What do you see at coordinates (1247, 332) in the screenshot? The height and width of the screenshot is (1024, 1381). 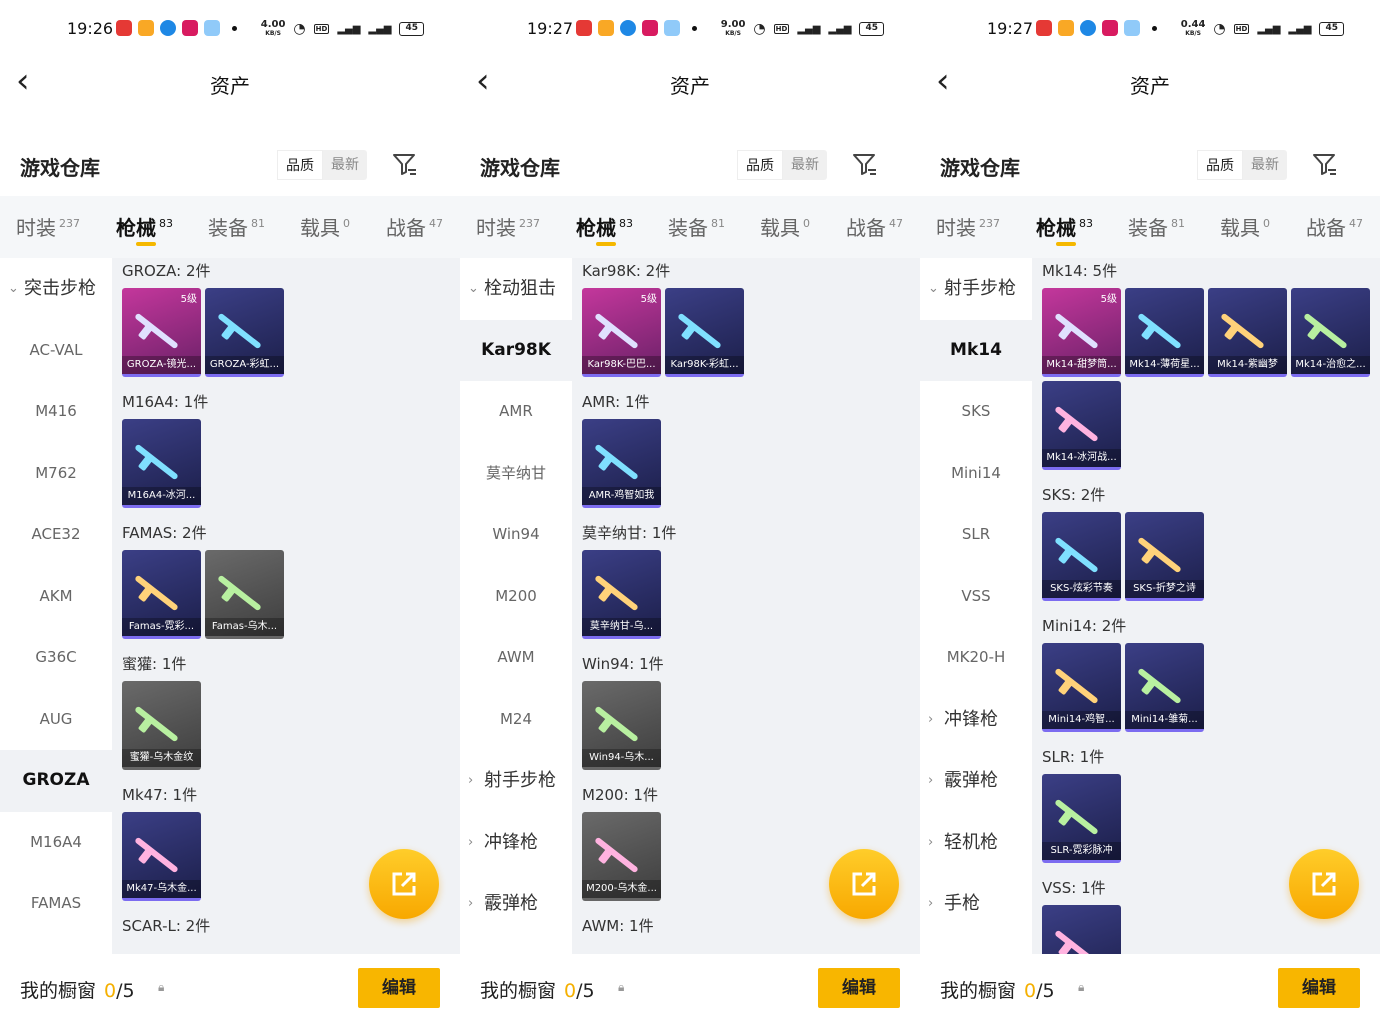 I see `skin-card: Mk14-紫幽梦` at bounding box center [1247, 332].